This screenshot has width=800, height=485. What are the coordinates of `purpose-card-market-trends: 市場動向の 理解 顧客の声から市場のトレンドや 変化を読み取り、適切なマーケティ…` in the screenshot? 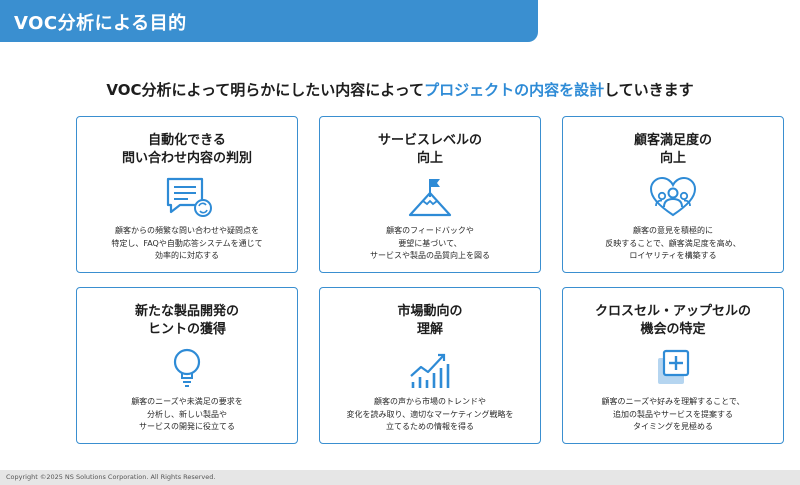 It's located at (430, 365).